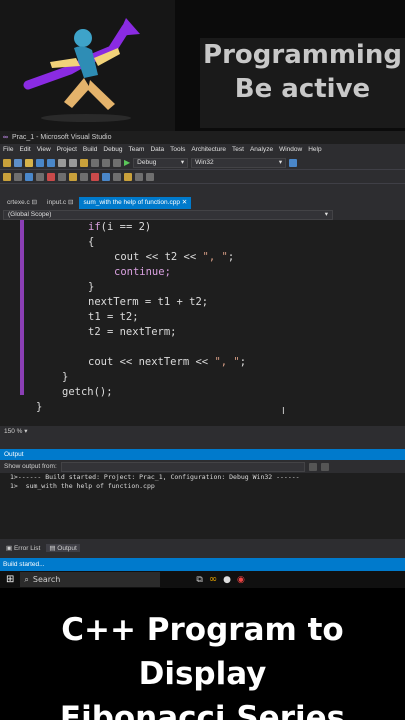 The height and width of the screenshot is (720, 405). Describe the element at coordinates (261, 150) in the screenshot. I see `menu-analyze: Analyze` at that location.